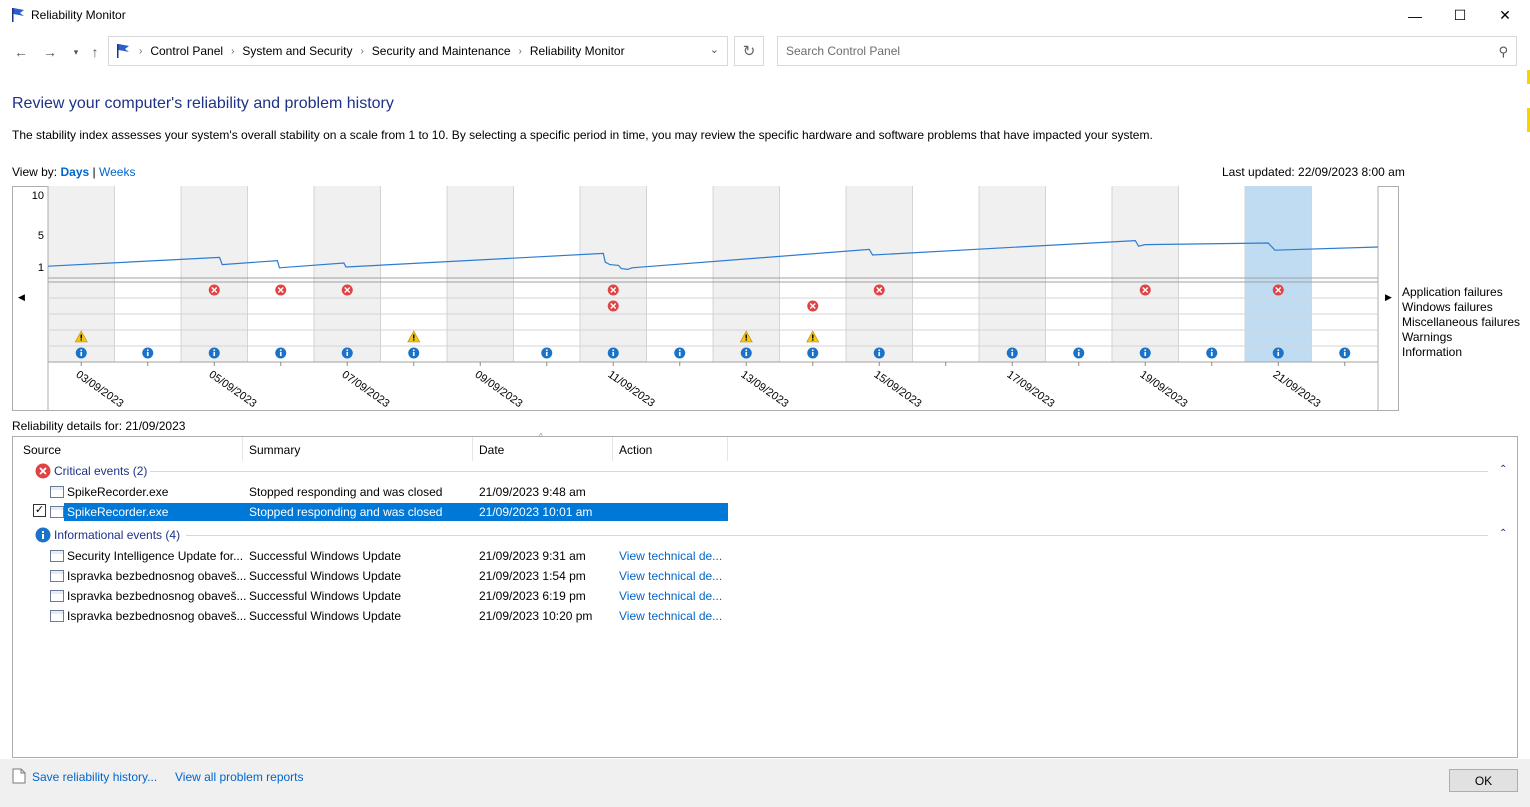 Image resolution: width=1530 pixels, height=807 pixels. What do you see at coordinates (491, 450) in the screenshot?
I see `column-date: Date` at bounding box center [491, 450].